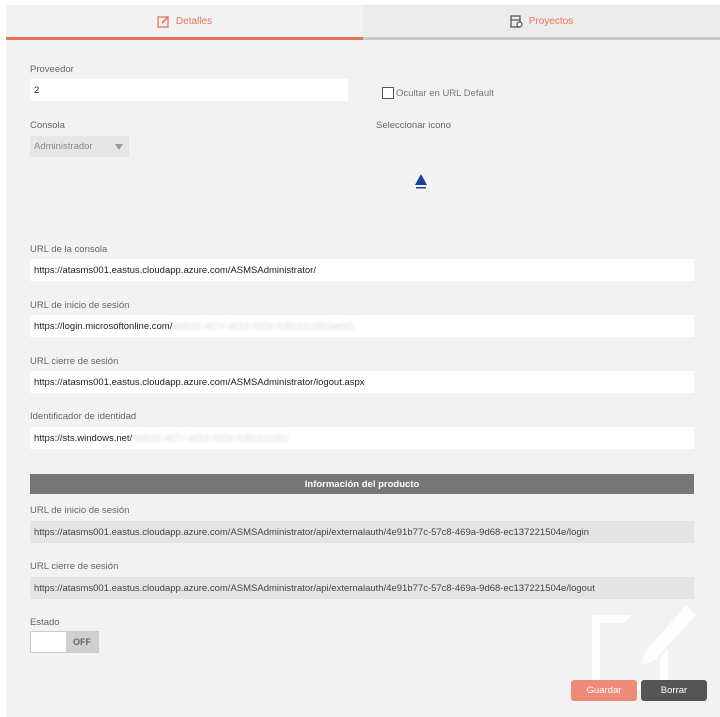 The width and height of the screenshot is (720, 717). What do you see at coordinates (644, 647) in the screenshot?
I see `edit-watermark-icon` at bounding box center [644, 647].